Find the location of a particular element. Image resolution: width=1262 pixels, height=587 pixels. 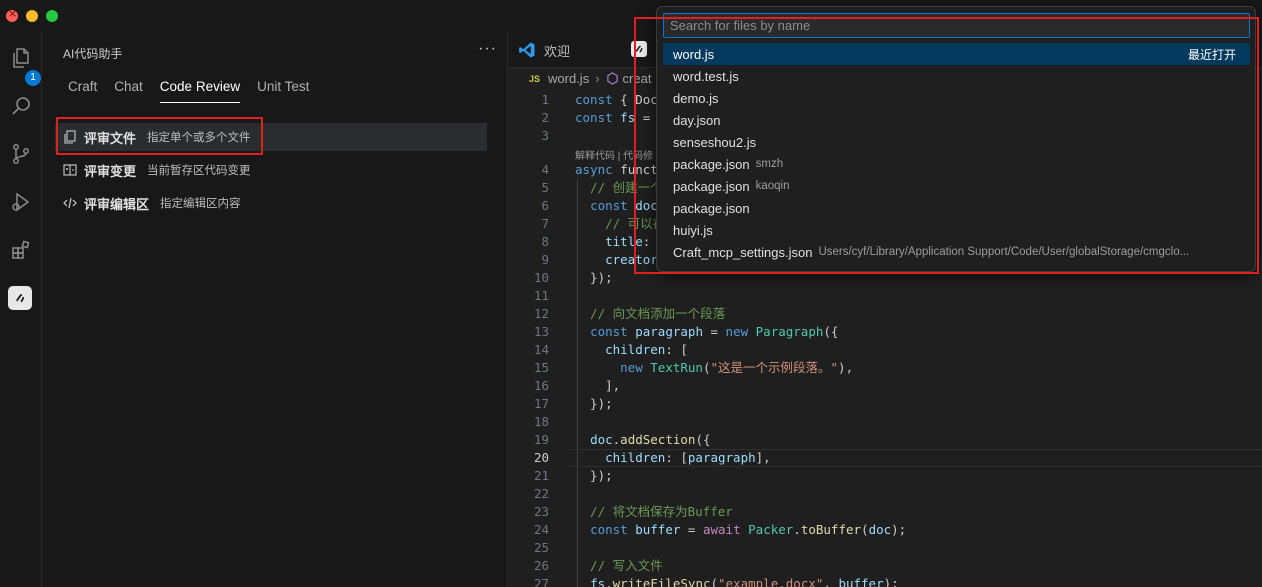

assistant-tabs: Craft Chat Code Review Unit Test is located at coordinates (197, 91).